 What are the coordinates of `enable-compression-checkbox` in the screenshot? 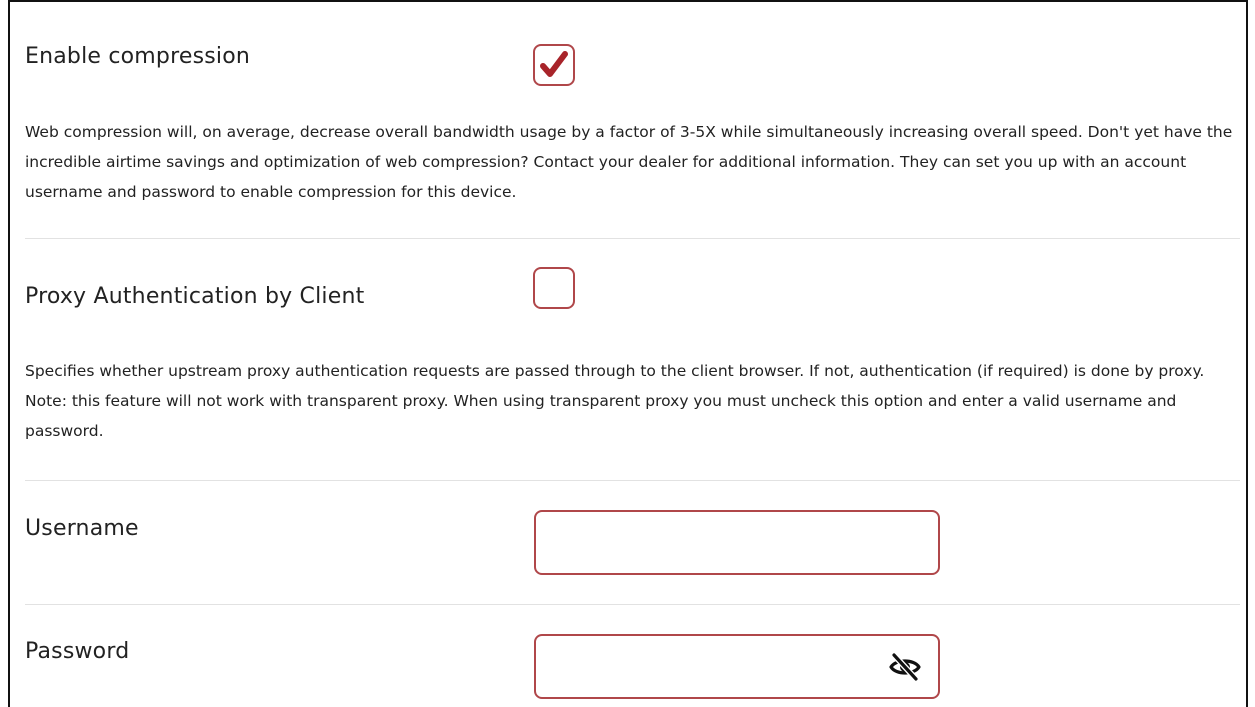 It's located at (554, 65).